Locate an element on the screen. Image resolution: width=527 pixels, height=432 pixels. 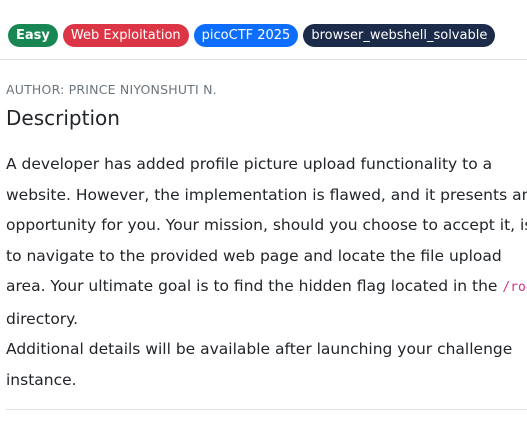
difficulty-tag: Easy is located at coordinates (33, 35).